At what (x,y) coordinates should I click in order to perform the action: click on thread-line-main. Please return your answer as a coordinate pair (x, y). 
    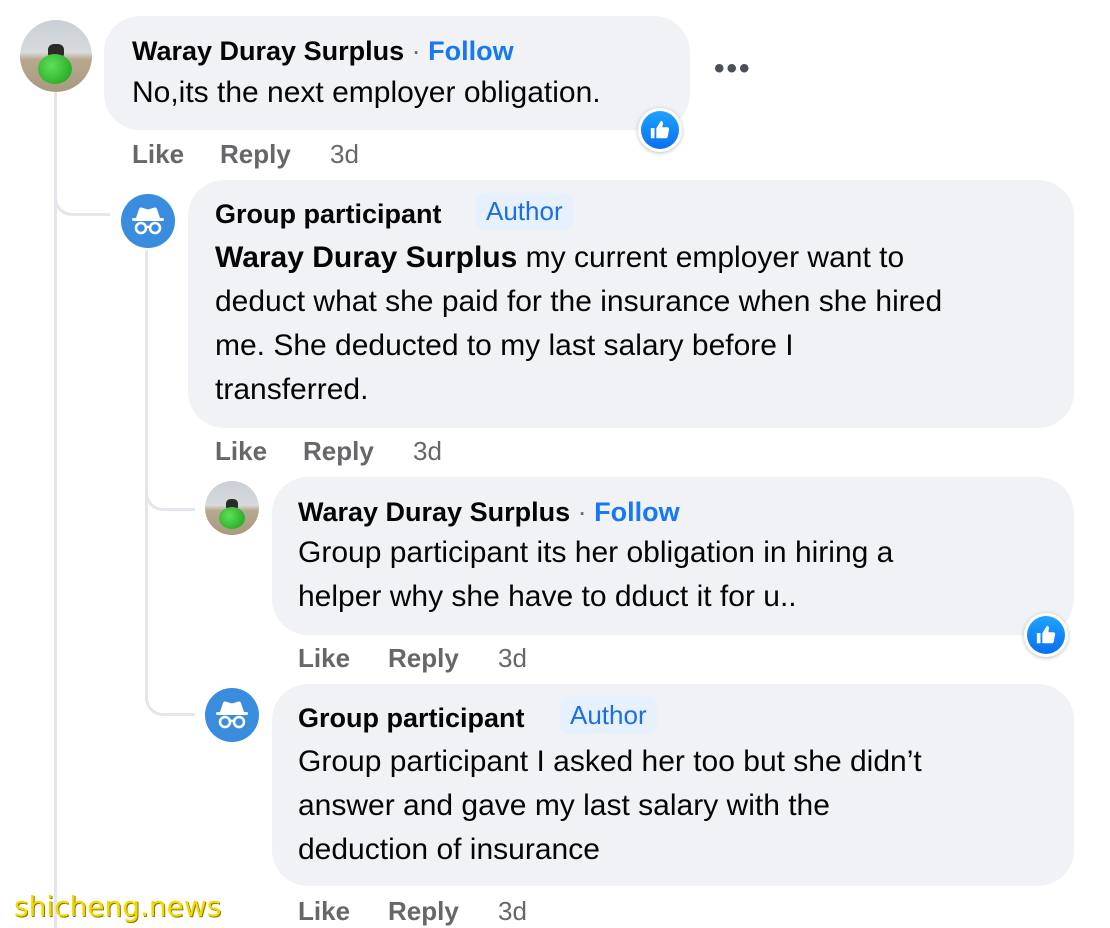
    Looking at the image, I should click on (55, 510).